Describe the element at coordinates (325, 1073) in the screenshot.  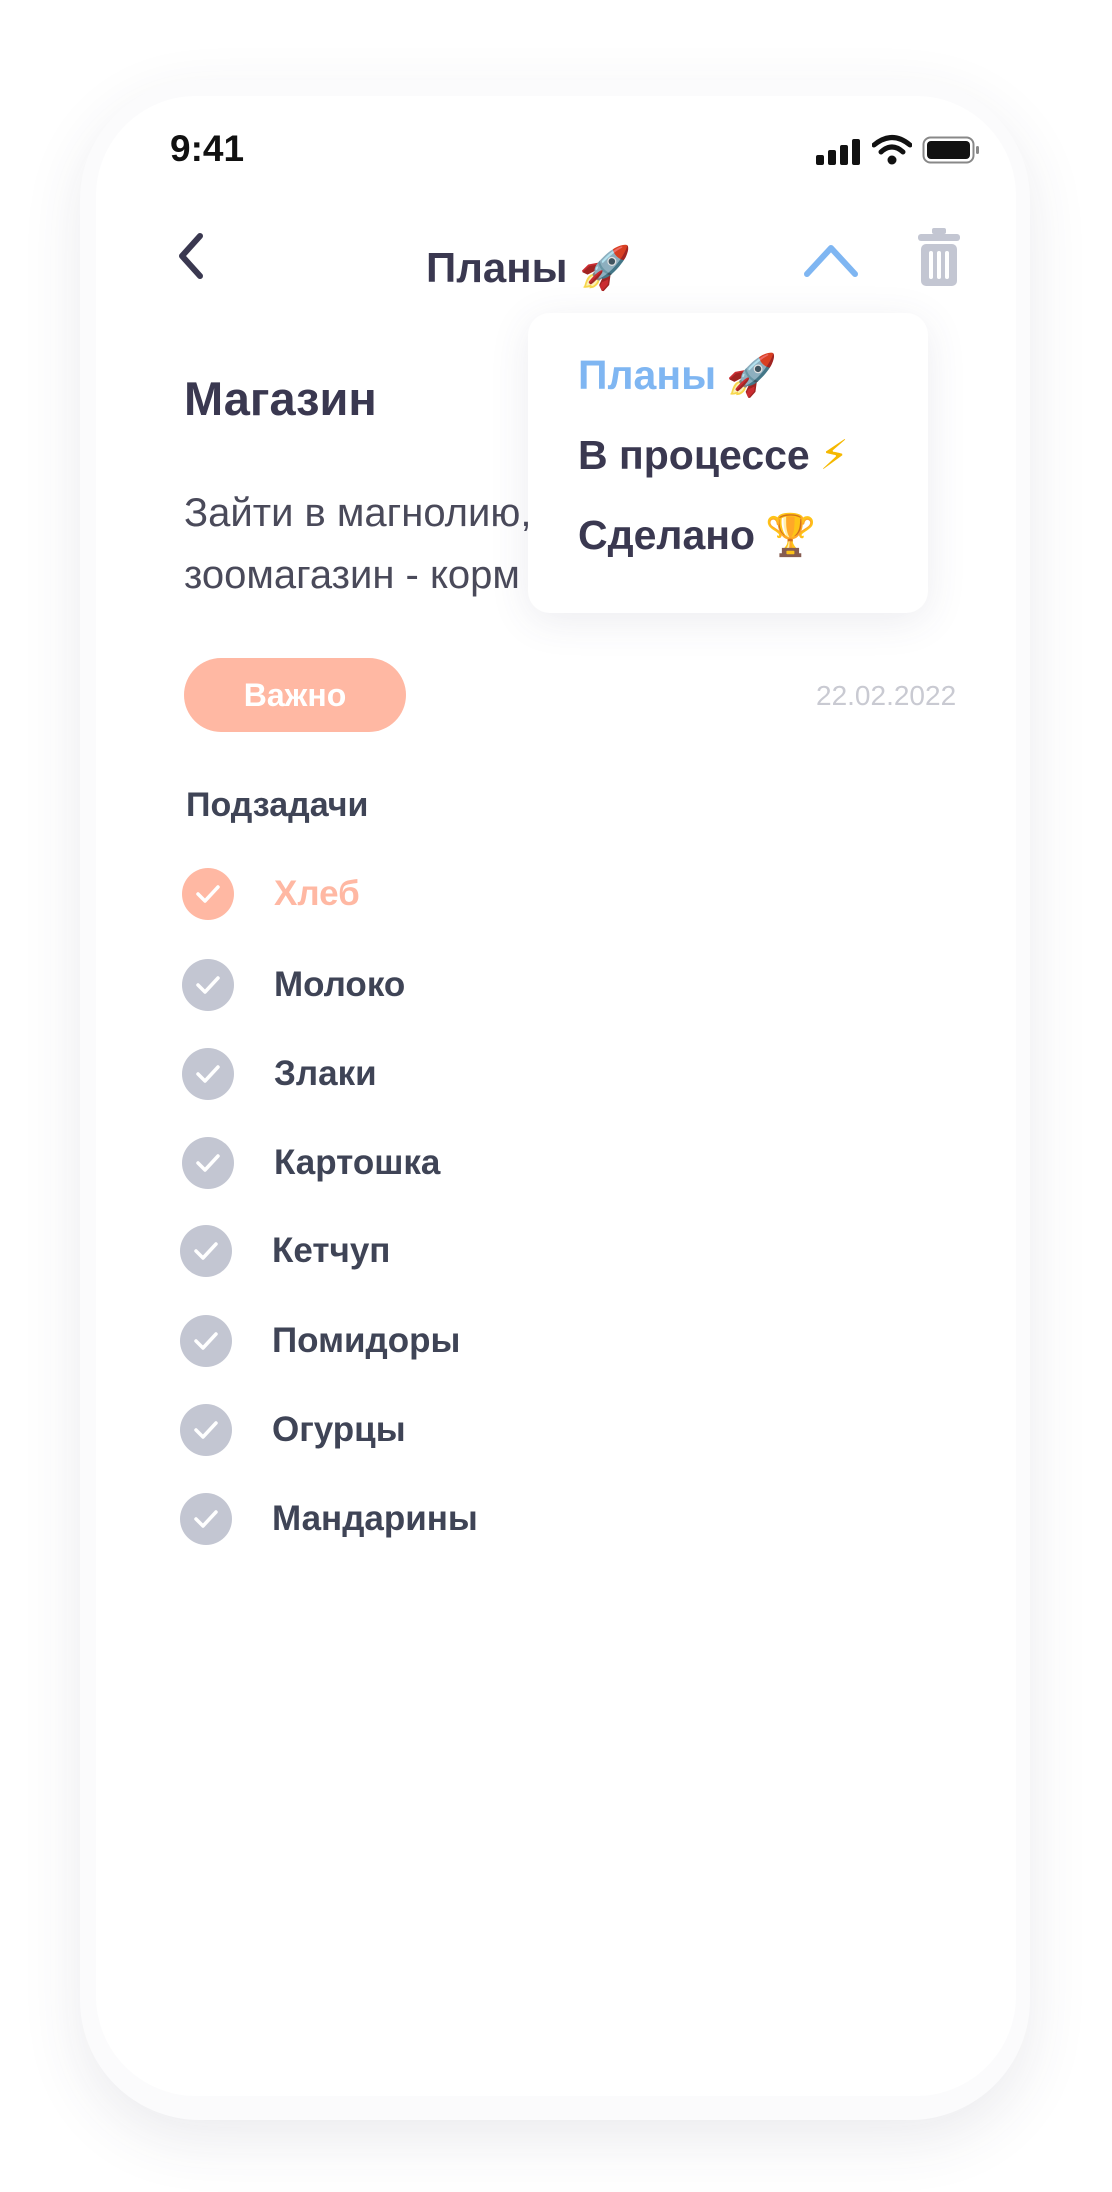
I see `subtask-label: Злаки` at that location.